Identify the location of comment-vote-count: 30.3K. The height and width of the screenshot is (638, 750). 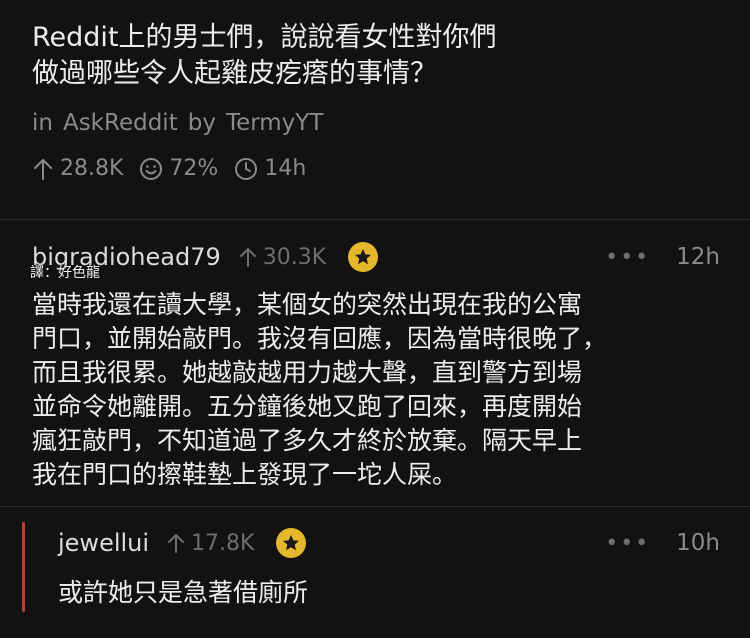
(294, 257).